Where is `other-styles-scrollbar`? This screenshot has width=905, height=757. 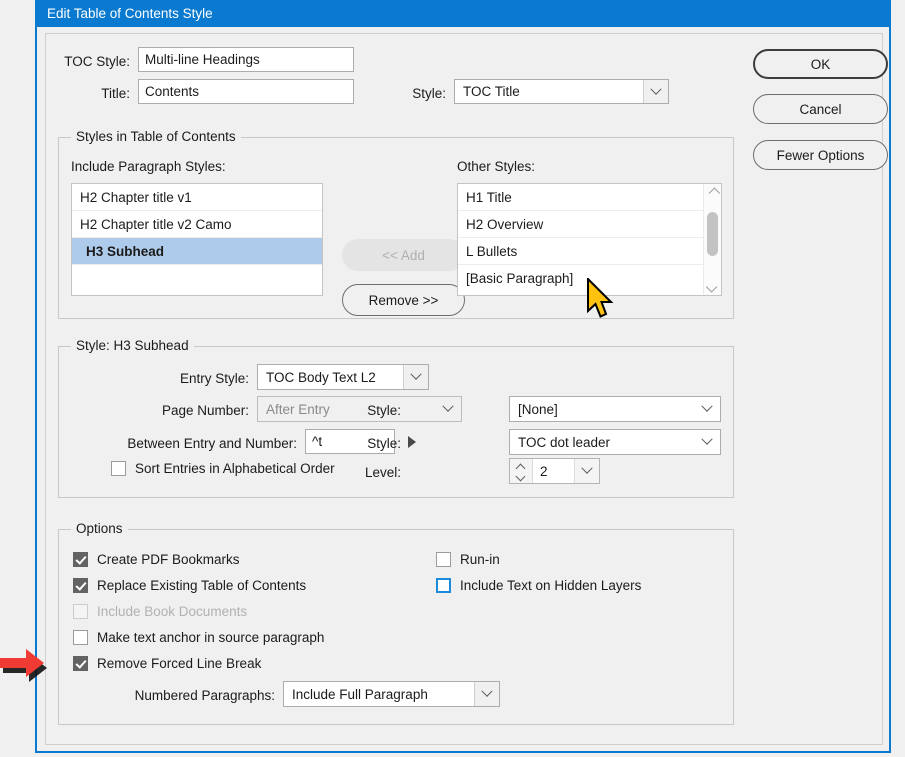
other-styles-scrollbar is located at coordinates (712, 239).